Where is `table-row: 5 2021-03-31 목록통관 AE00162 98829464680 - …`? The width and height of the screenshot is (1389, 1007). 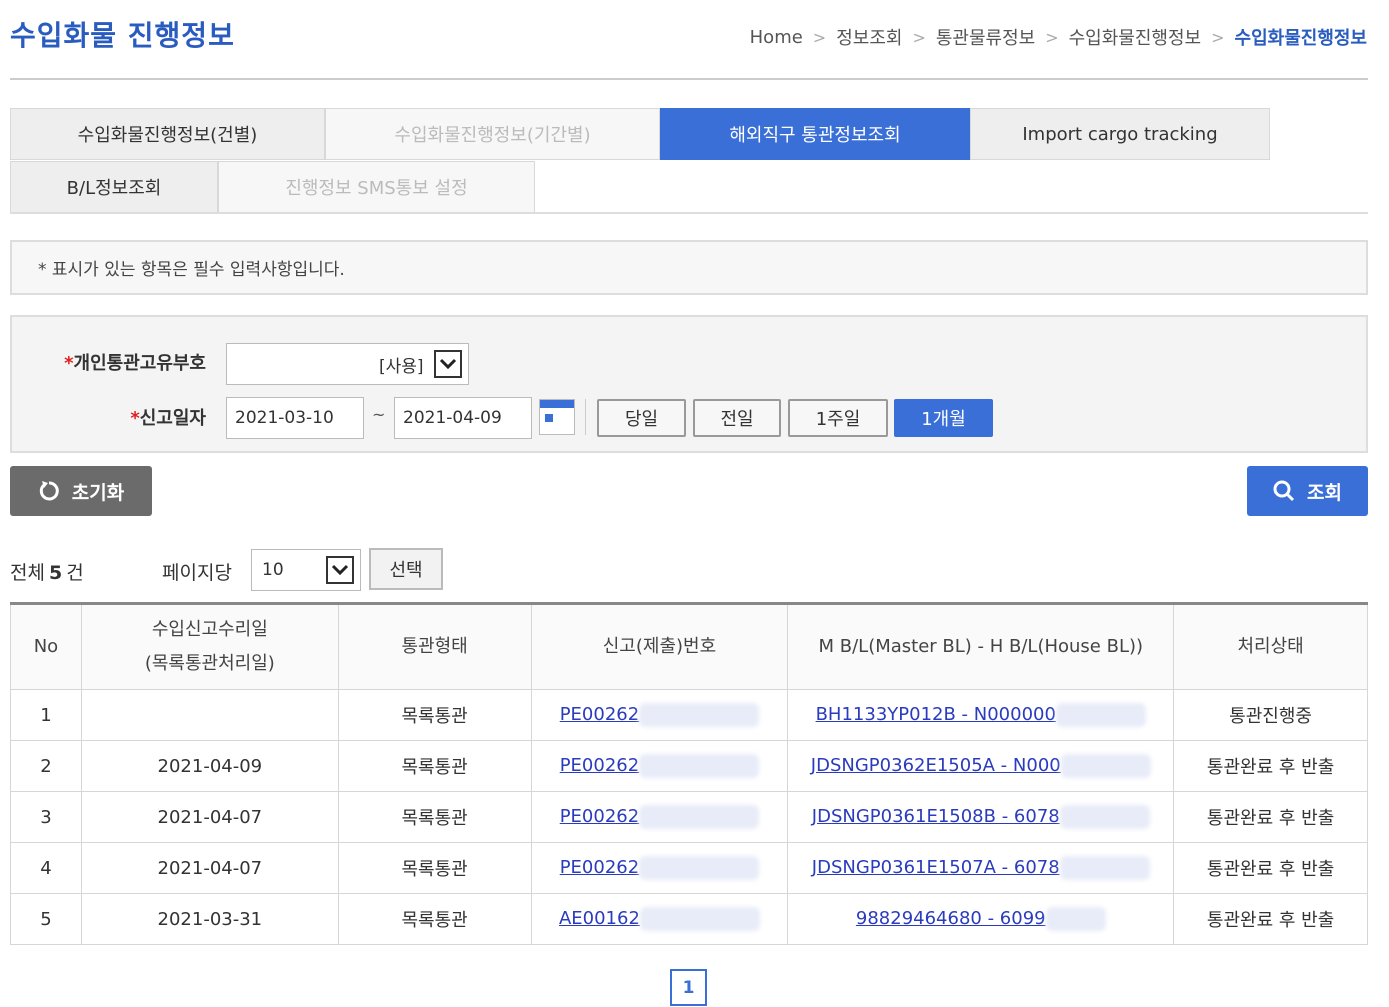
table-row: 5 2021-03-31 목록통관 AE00162 98829464680 - … is located at coordinates (689, 919).